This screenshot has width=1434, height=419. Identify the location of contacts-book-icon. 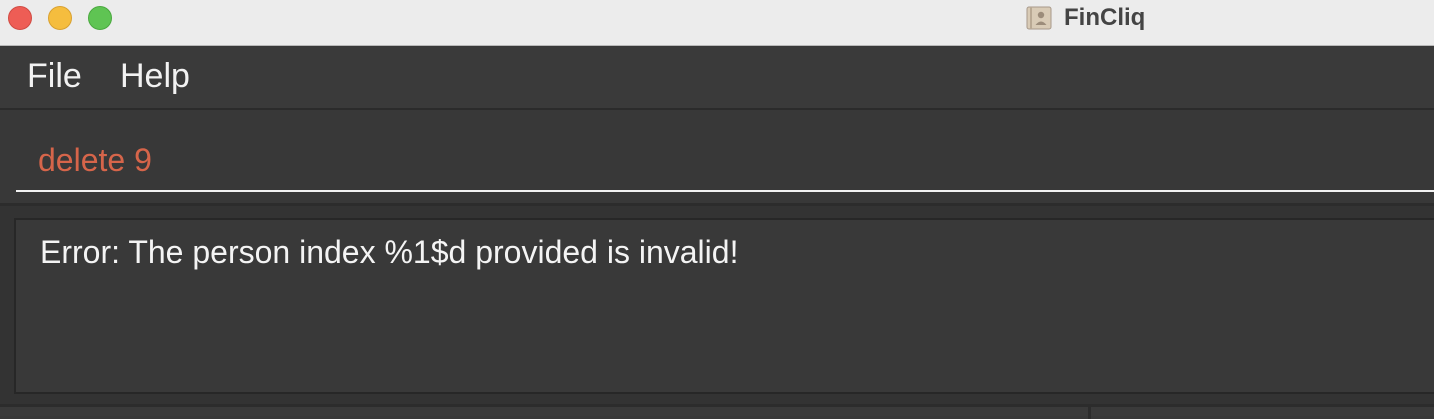
(1039, 18).